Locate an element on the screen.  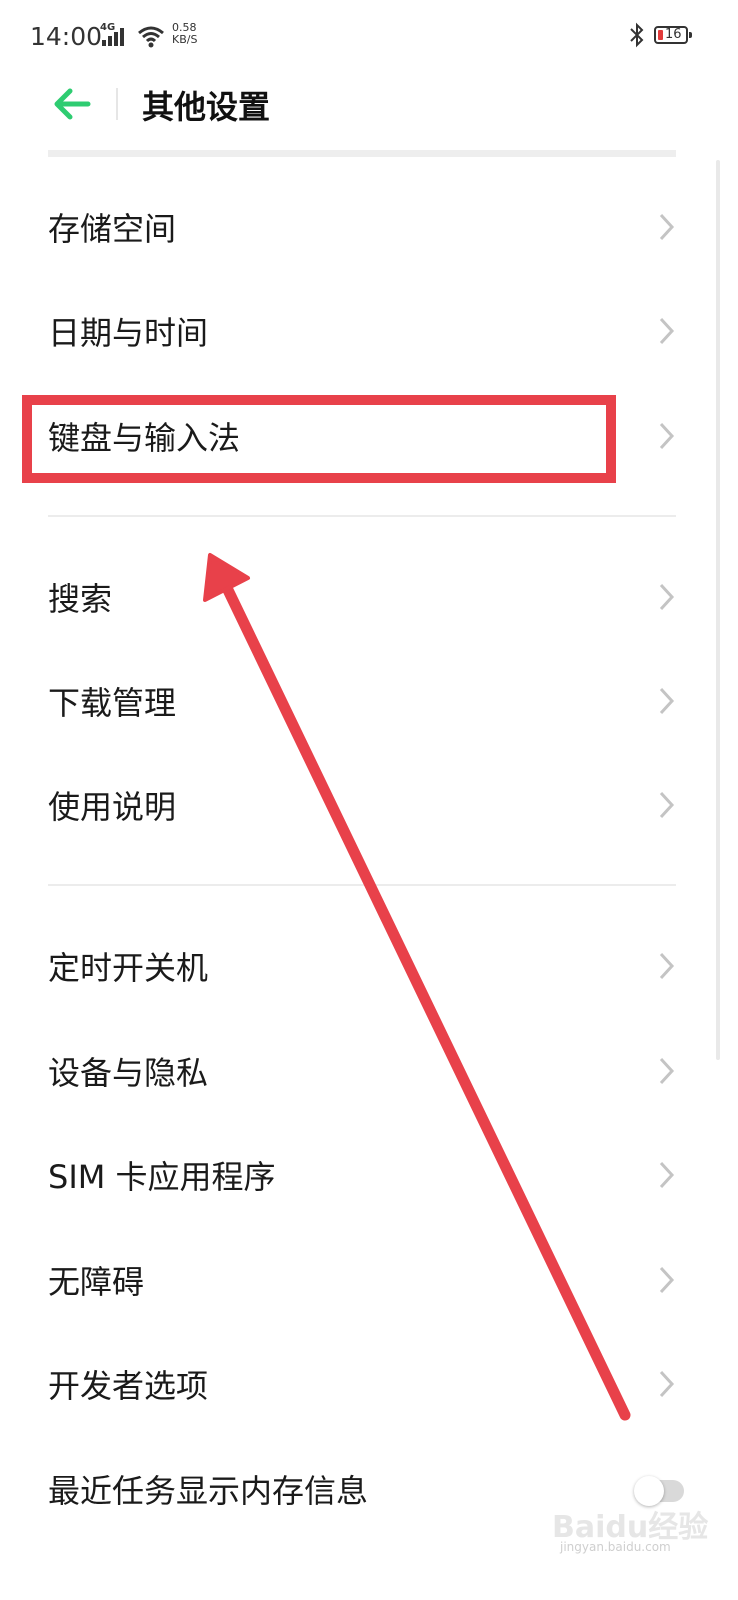
watermark-url: jingyan.baidu.com is located at coordinates (615, 1547).